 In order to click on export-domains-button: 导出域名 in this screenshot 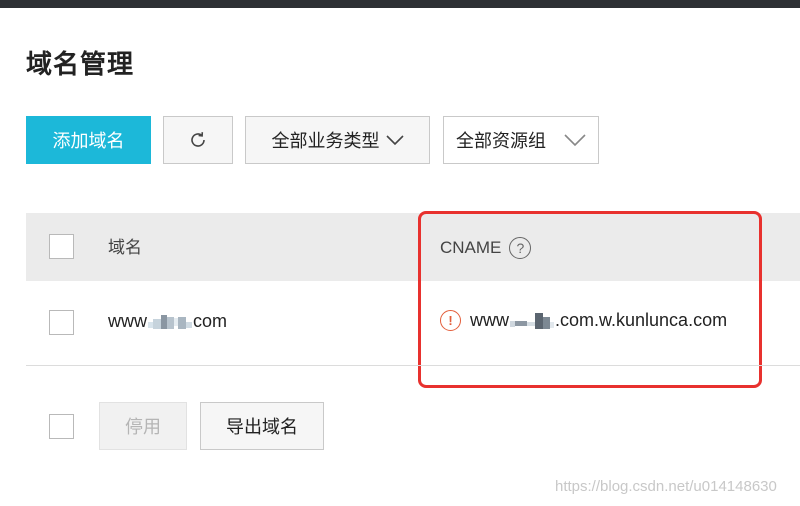, I will do `click(262, 426)`.